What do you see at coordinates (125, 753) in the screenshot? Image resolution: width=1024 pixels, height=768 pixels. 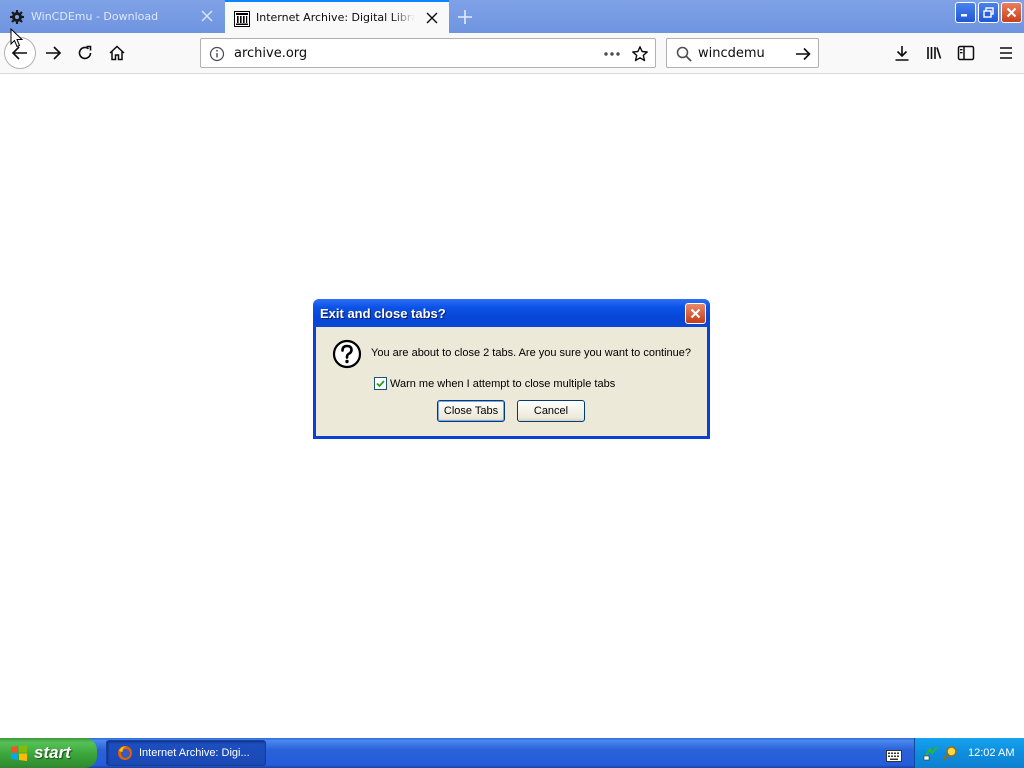 I see `firefox-icon` at bounding box center [125, 753].